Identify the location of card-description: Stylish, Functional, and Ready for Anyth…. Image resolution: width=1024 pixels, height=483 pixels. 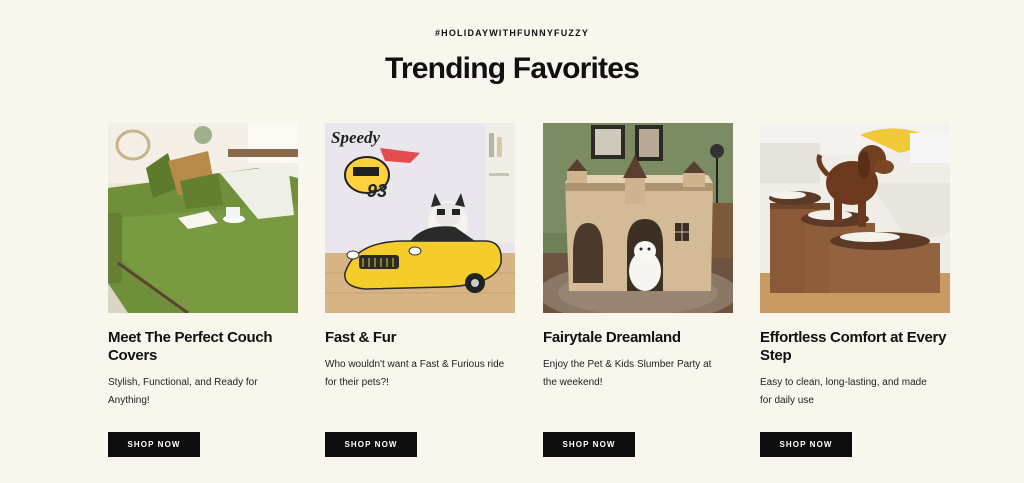
(183, 391).